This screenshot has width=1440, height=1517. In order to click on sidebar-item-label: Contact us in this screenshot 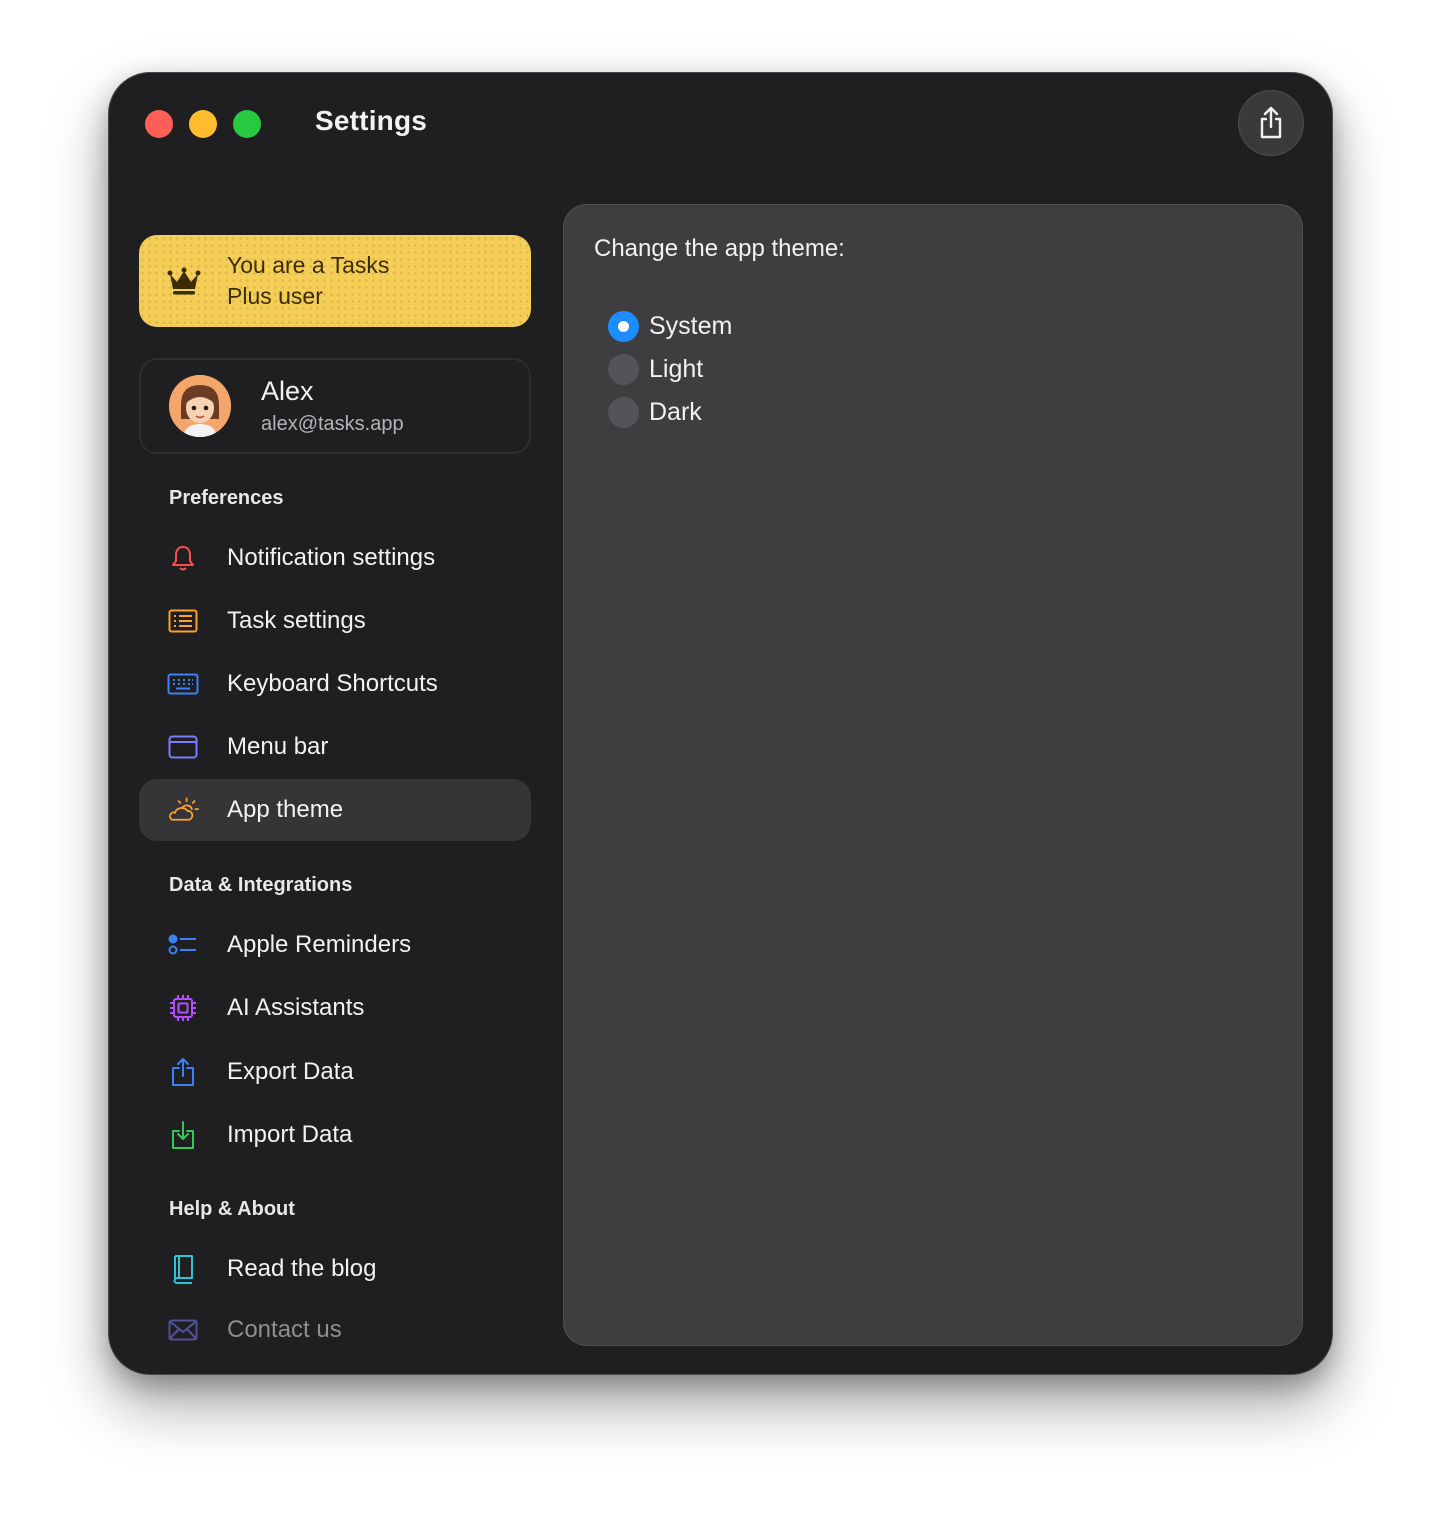, I will do `click(284, 1329)`.